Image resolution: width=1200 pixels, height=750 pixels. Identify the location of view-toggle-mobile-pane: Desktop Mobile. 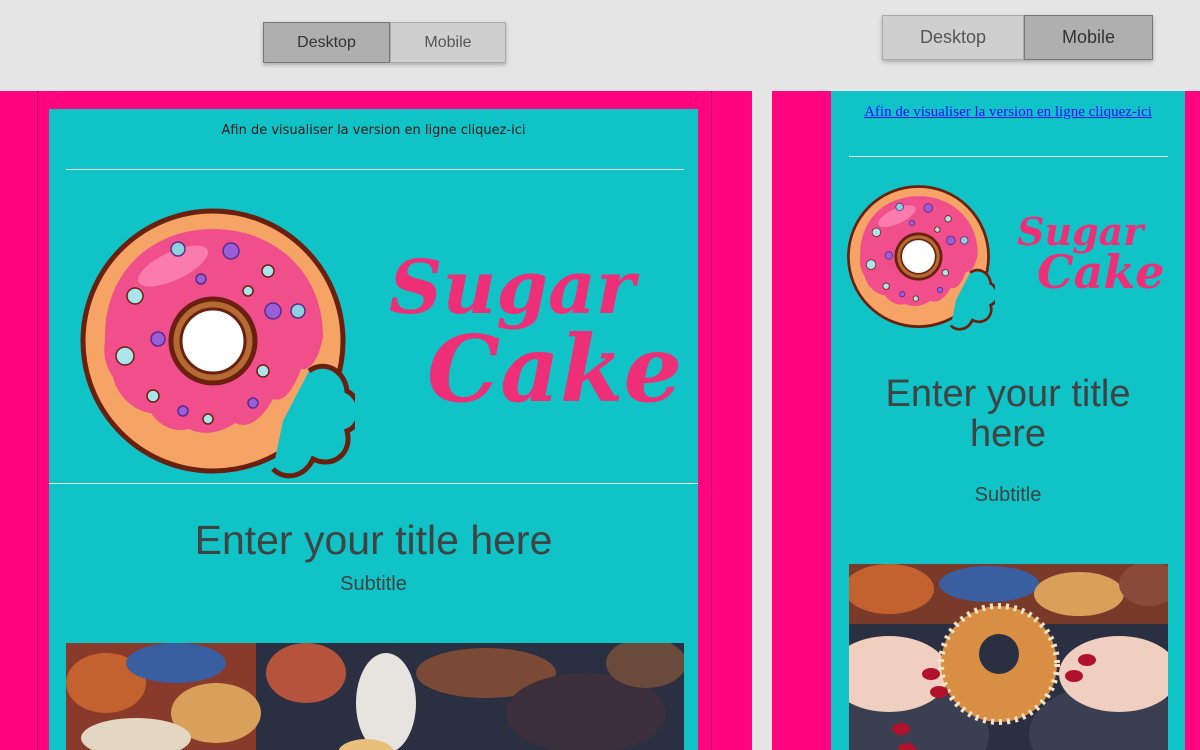
(1017, 37).